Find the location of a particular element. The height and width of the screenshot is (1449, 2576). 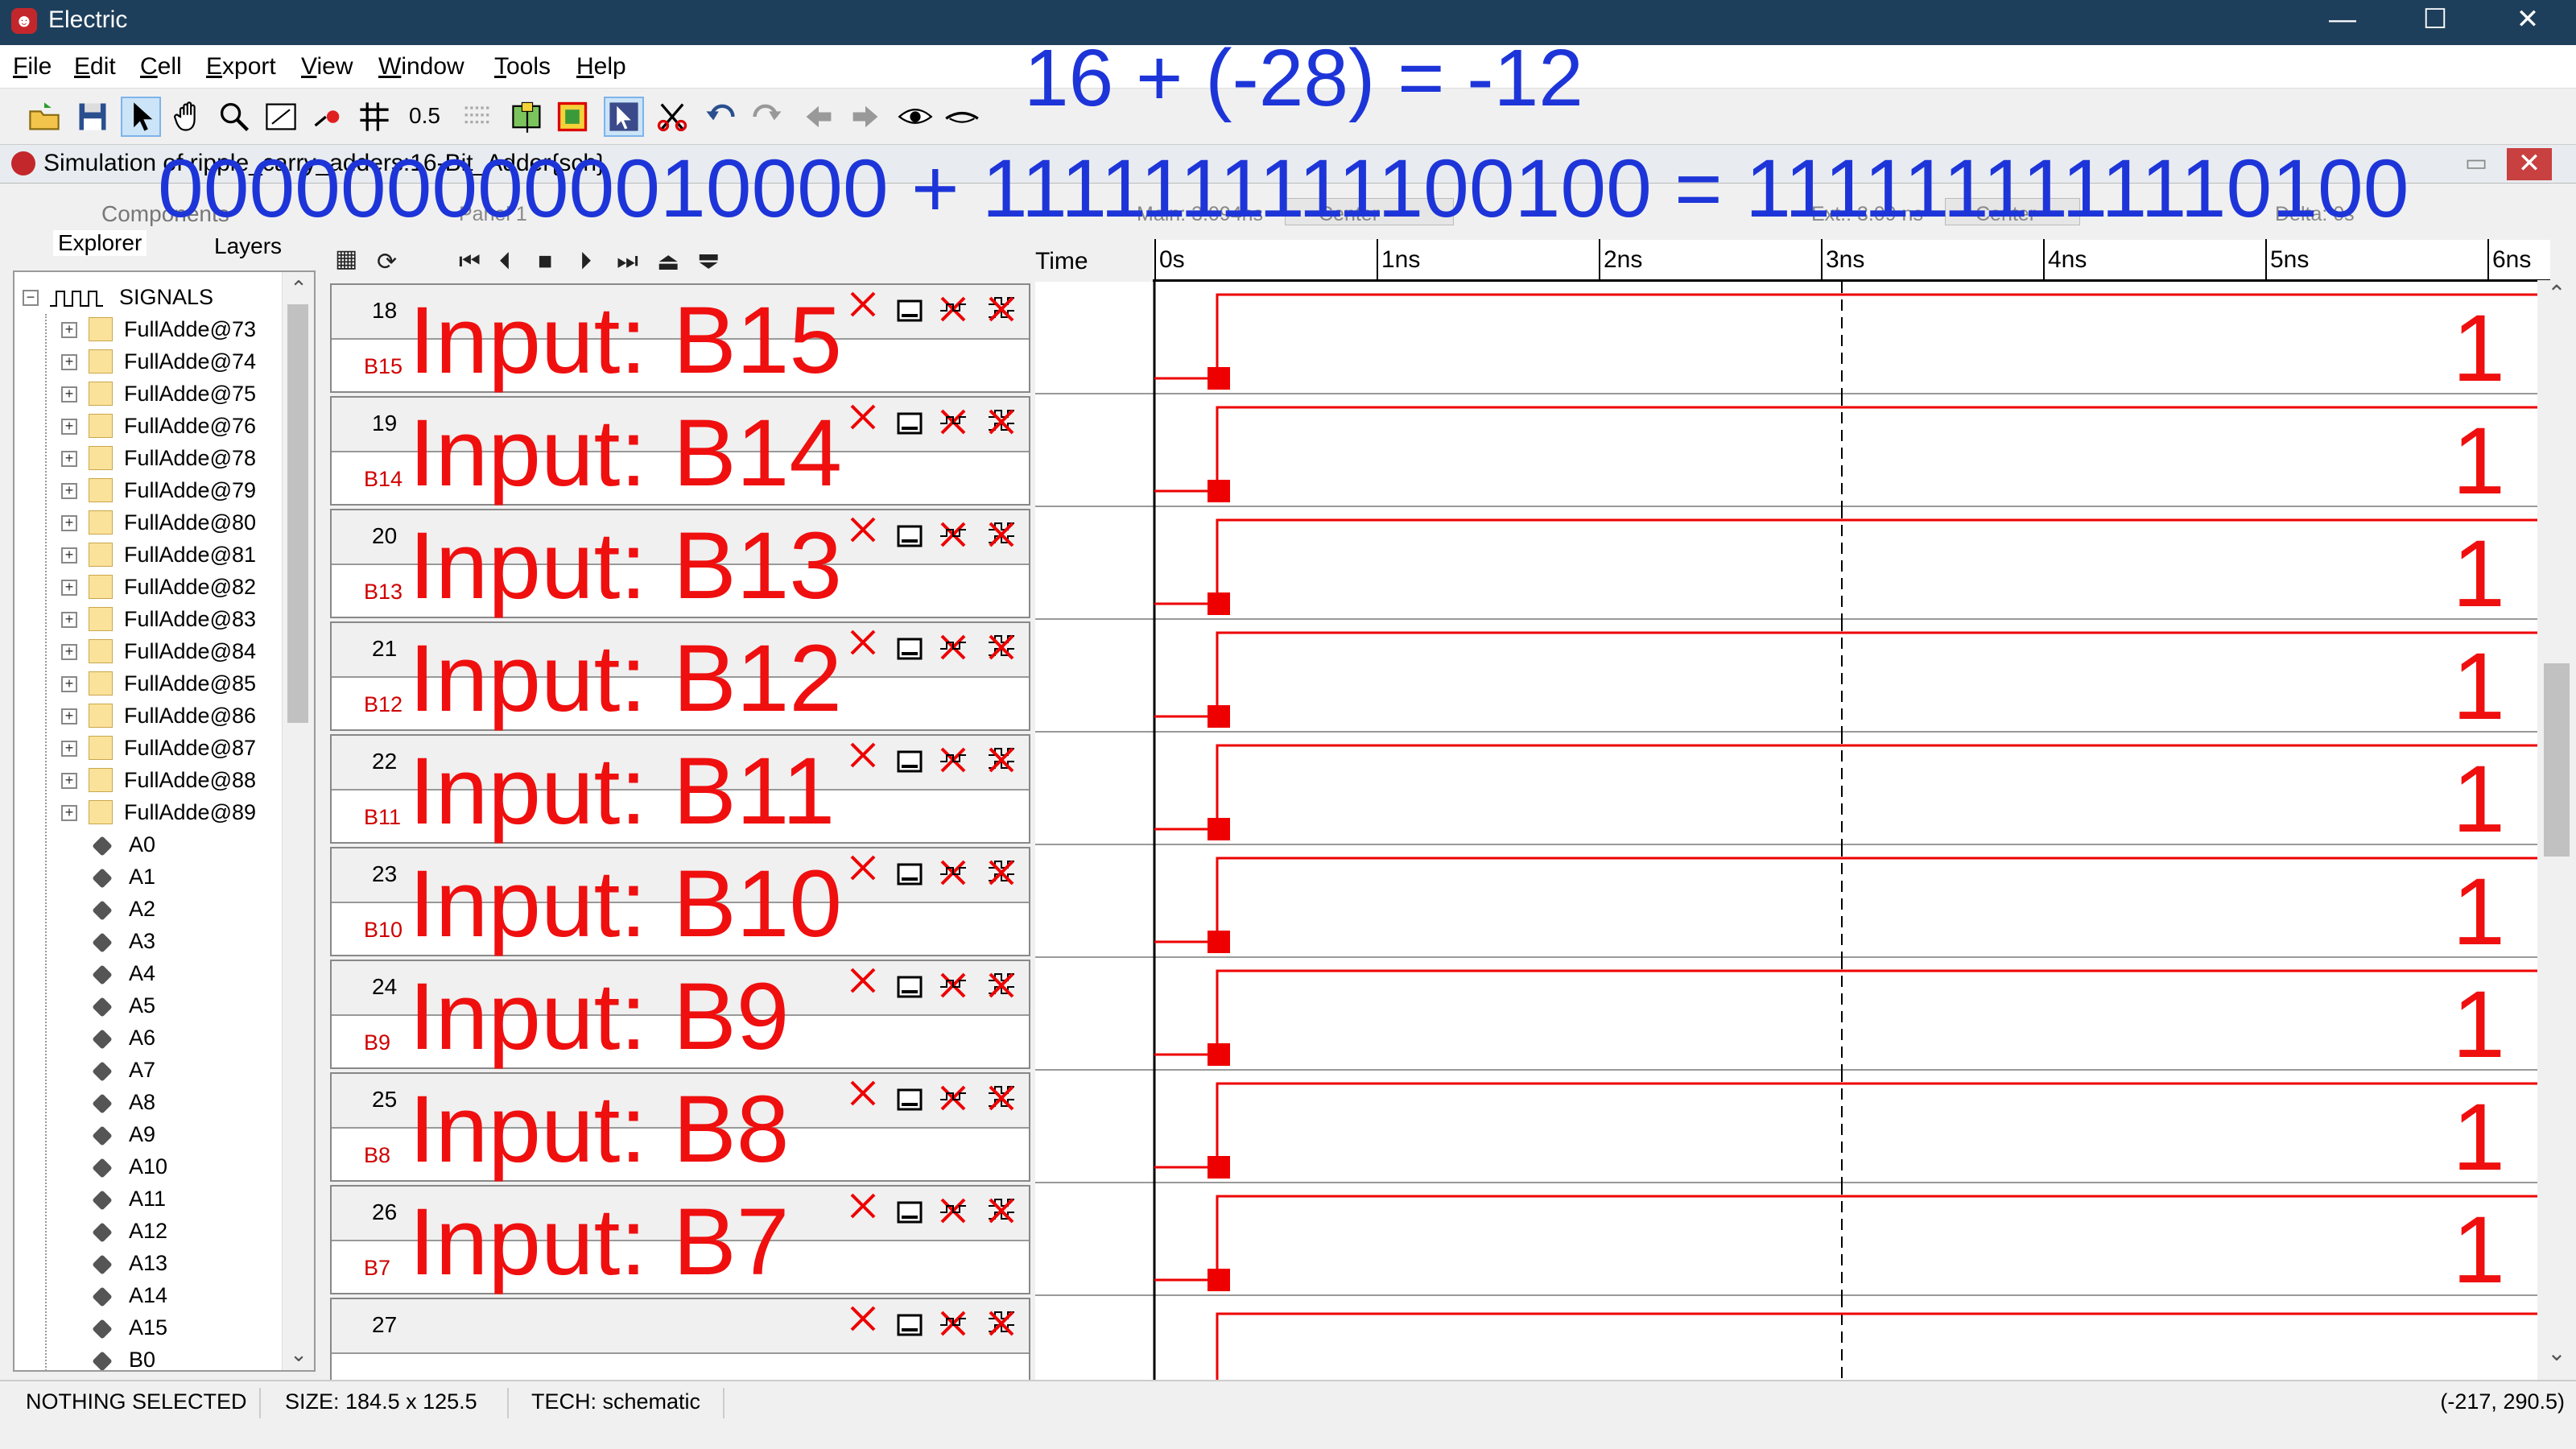

menu-cell: Cell is located at coordinates (161, 66).